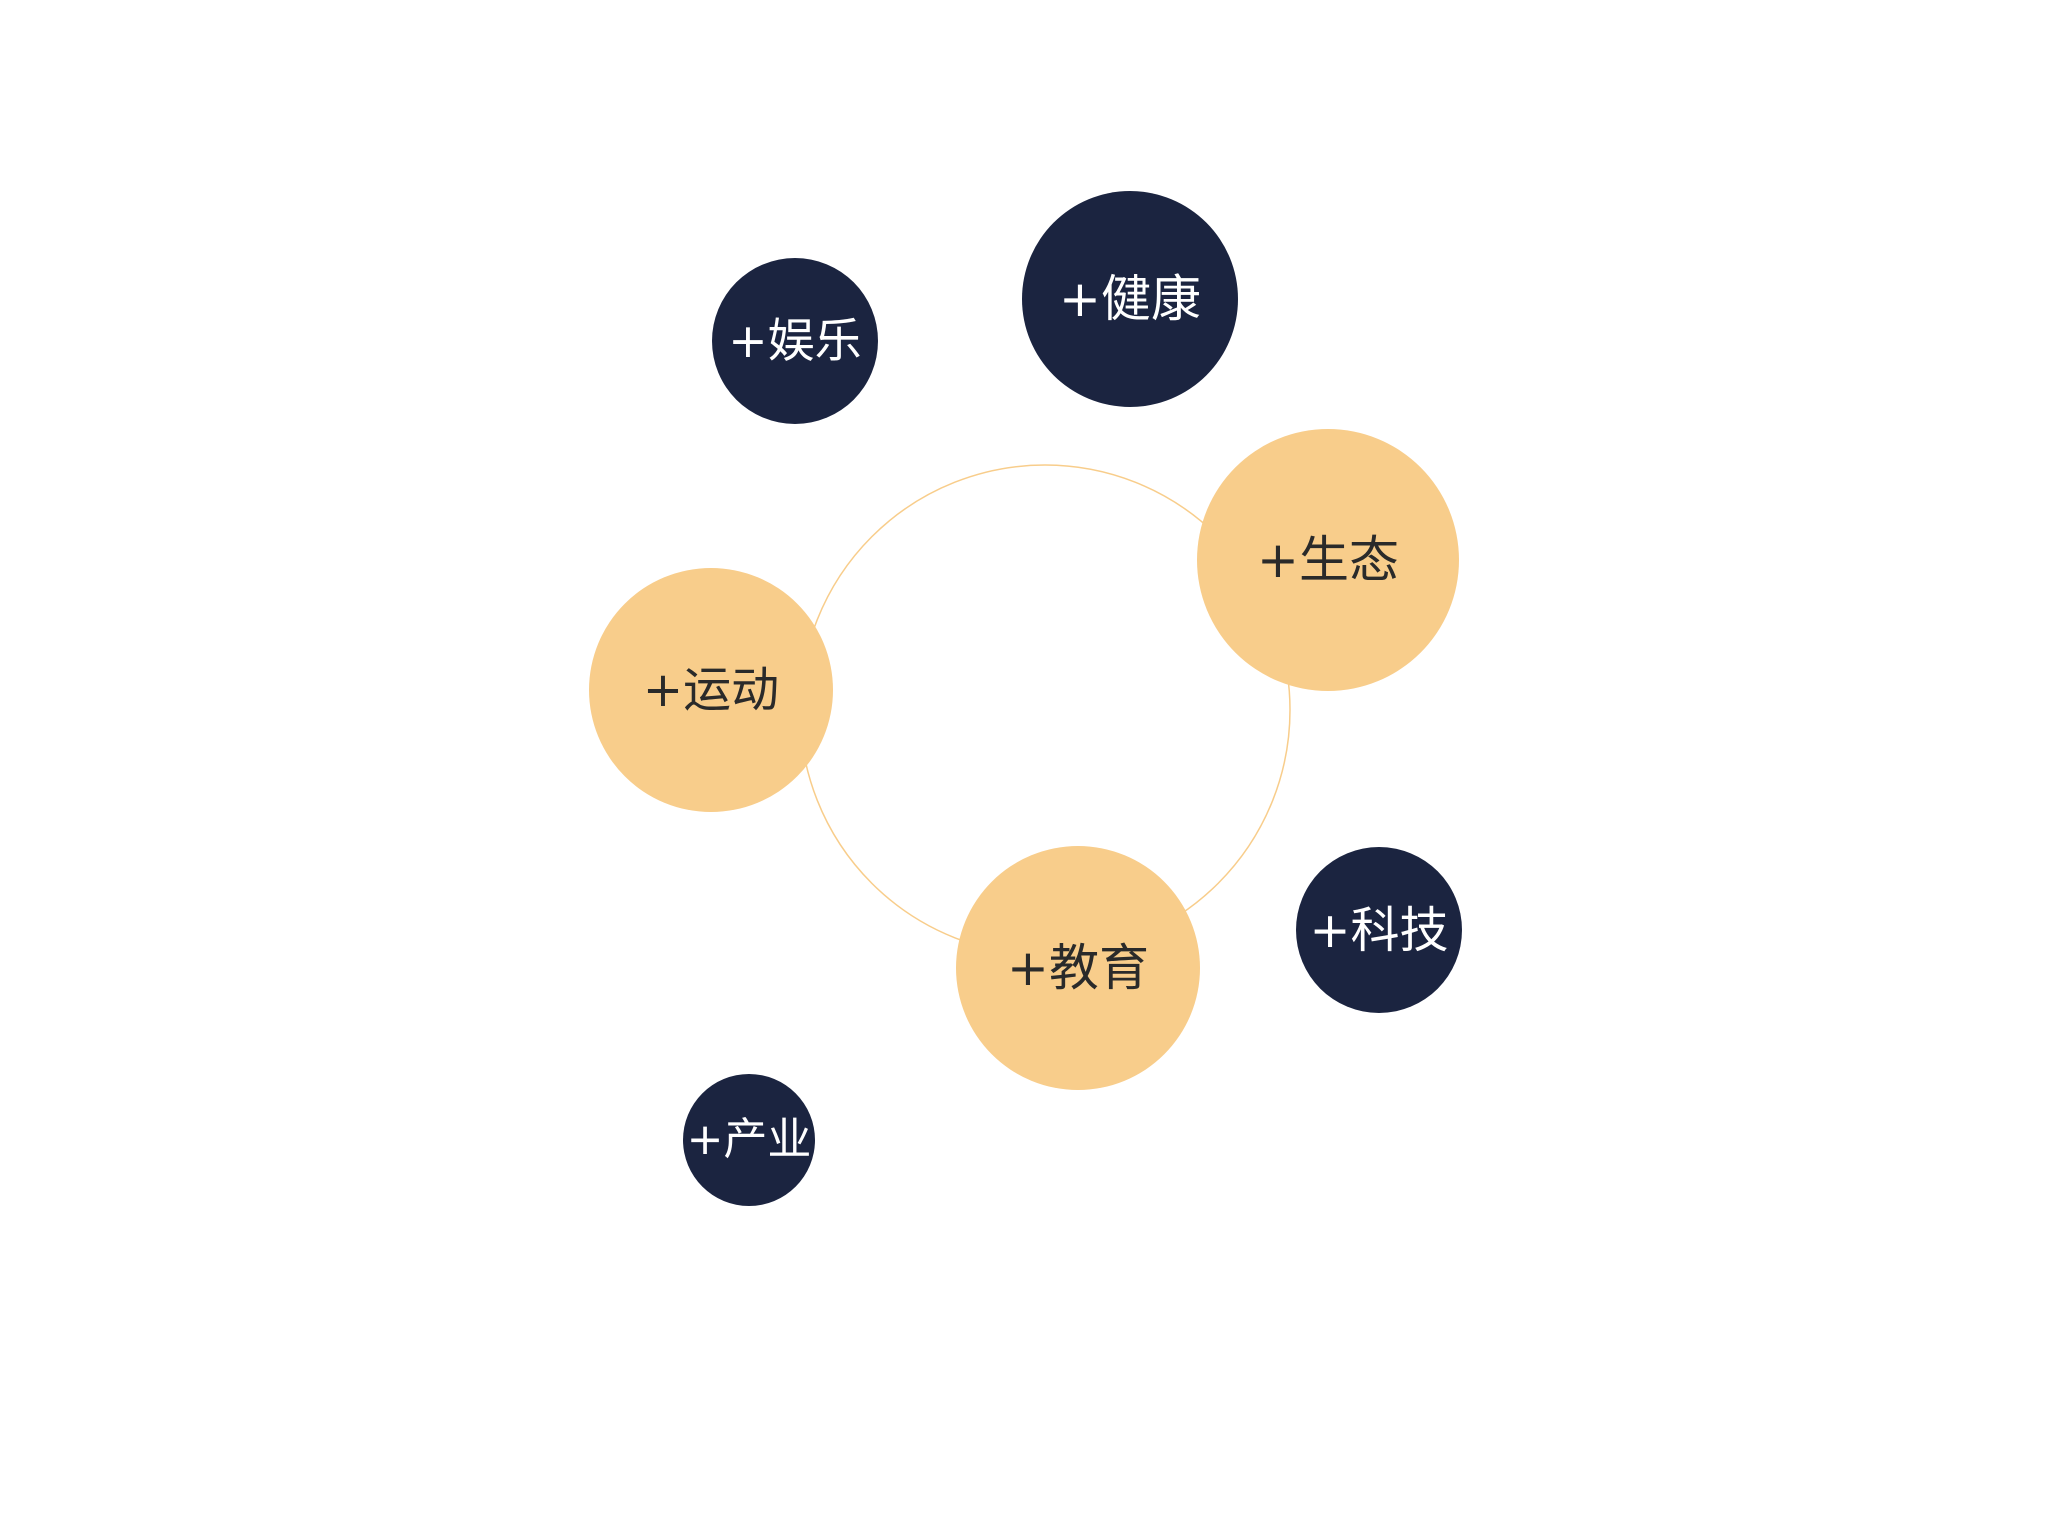 The width and height of the screenshot is (2048, 1530). What do you see at coordinates (711, 690) in the screenshot?
I see `bubble-sports: +运动` at bounding box center [711, 690].